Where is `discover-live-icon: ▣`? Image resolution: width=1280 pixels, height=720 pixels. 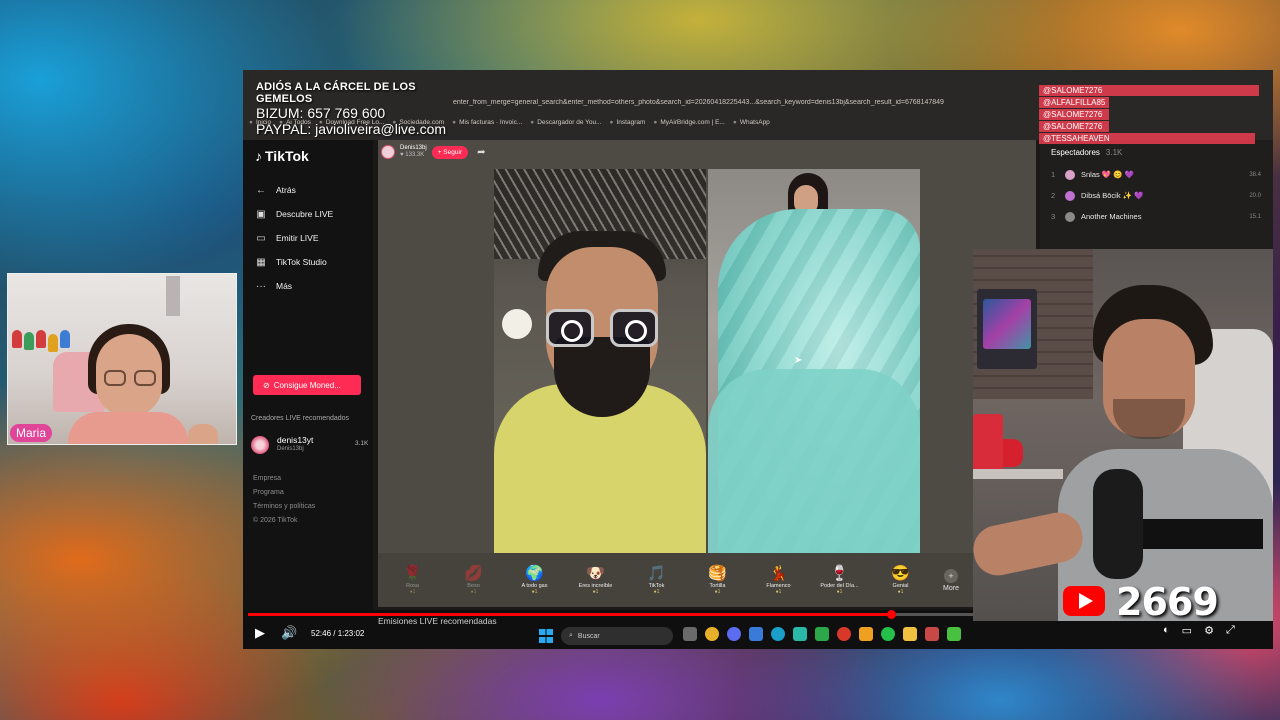
discover-live-icon: ▣ is located at coordinates (261, 214).